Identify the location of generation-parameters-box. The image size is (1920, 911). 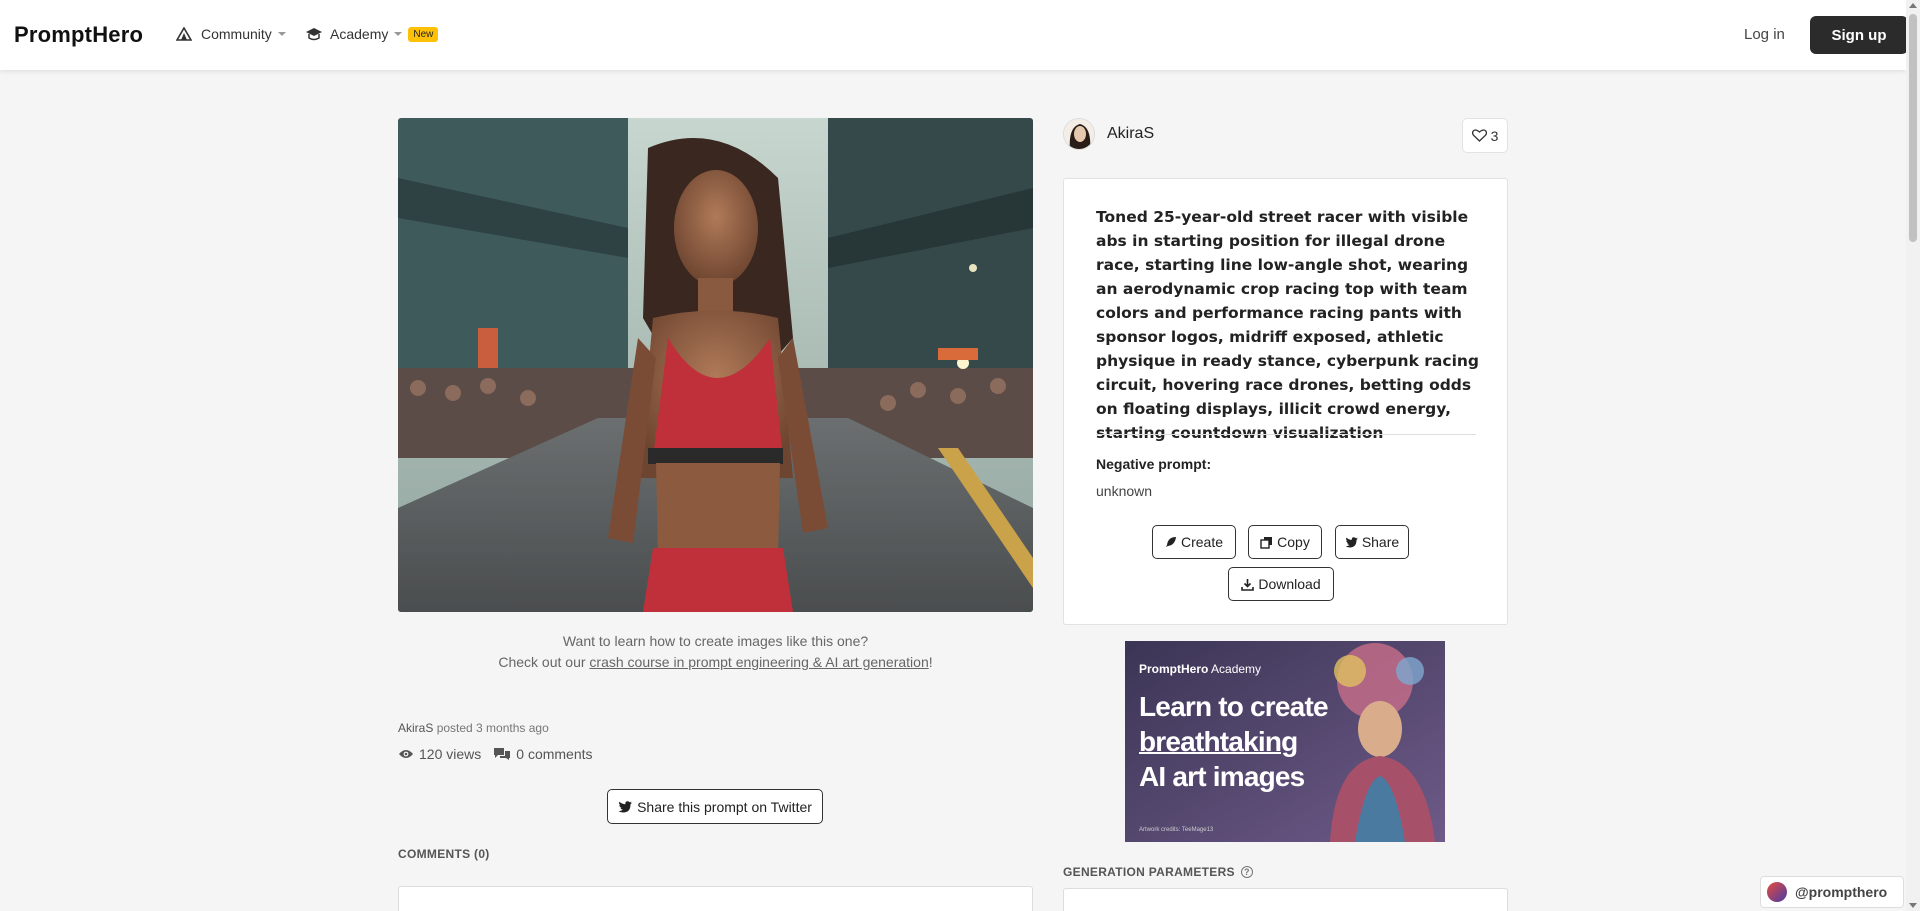
(1285, 899).